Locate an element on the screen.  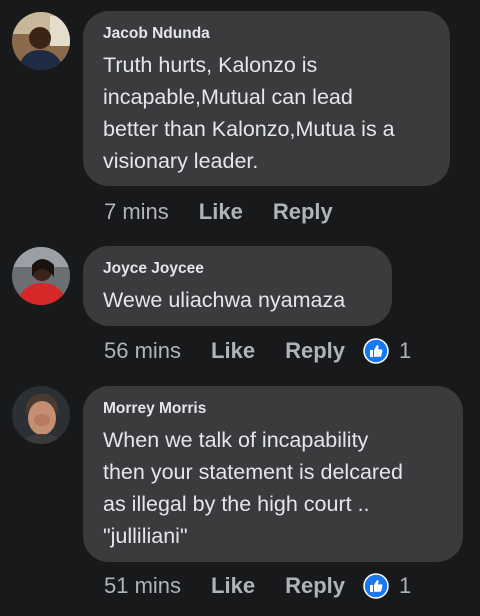
comment-meta: 51 mins Like Reply 1 is located at coordinates (257, 586).